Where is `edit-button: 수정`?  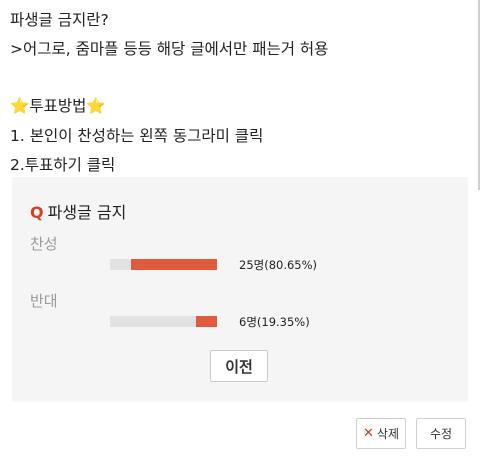 edit-button: 수정 is located at coordinates (441, 433).